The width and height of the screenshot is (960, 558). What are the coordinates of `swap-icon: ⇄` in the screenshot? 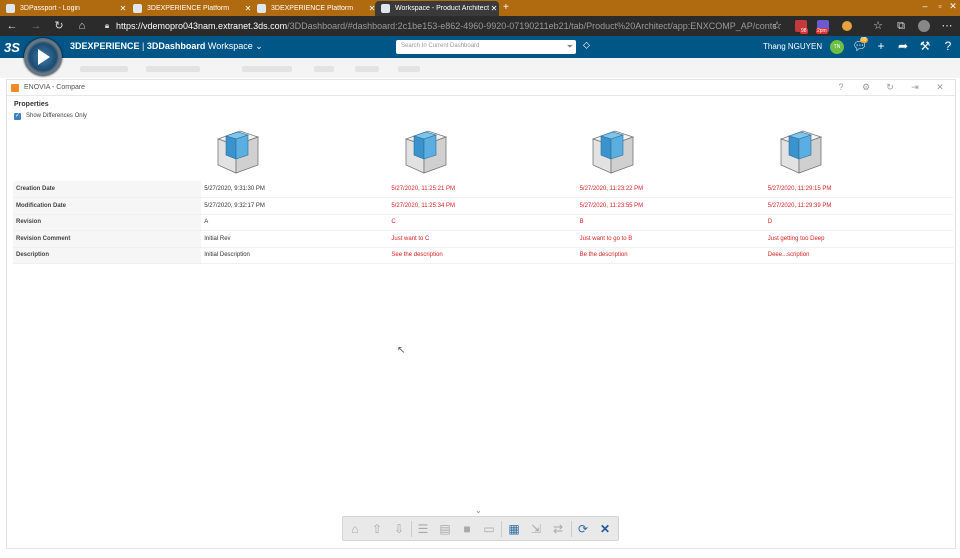 It's located at (558, 529).